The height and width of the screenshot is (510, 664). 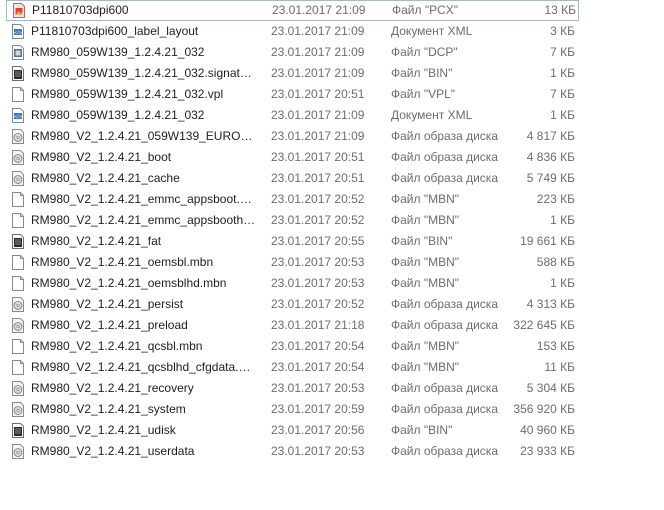 What do you see at coordinates (550, 304) in the screenshot?
I see `file-size: 4 313 КБ` at bounding box center [550, 304].